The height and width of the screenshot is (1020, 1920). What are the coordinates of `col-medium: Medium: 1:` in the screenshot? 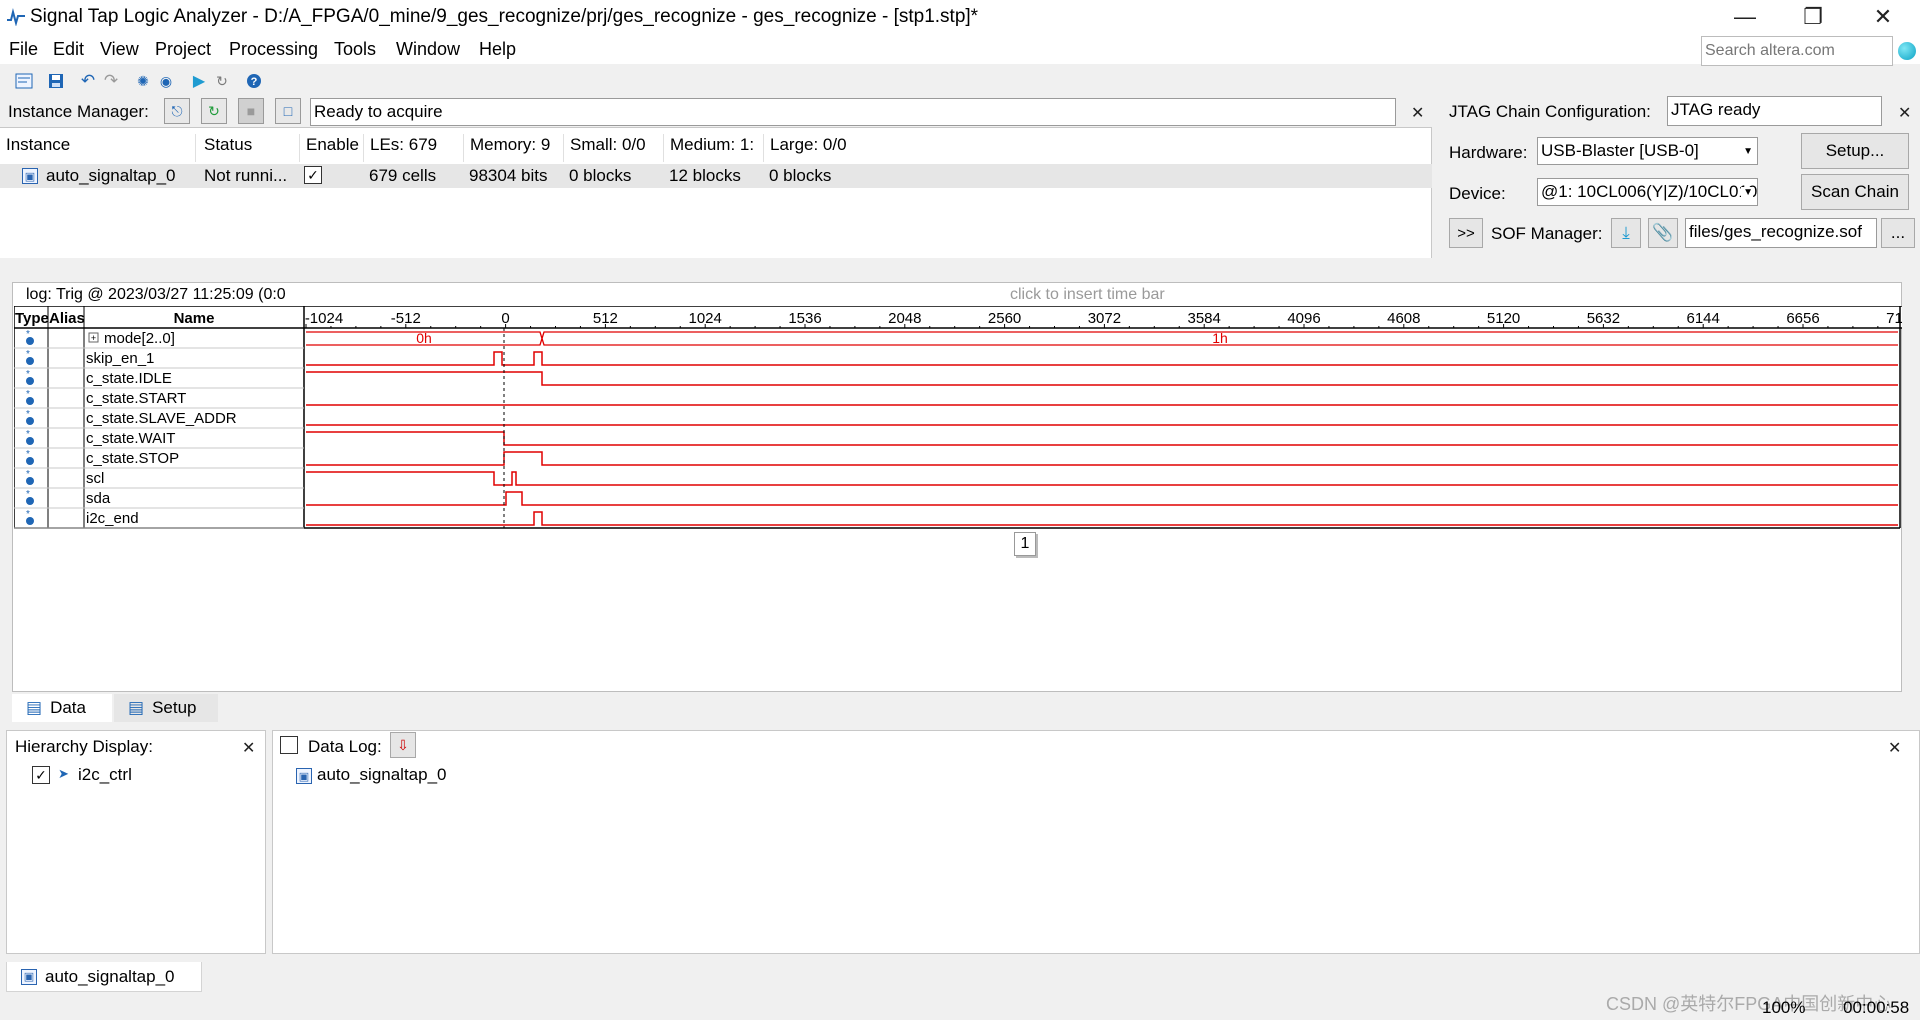 It's located at (714, 148).